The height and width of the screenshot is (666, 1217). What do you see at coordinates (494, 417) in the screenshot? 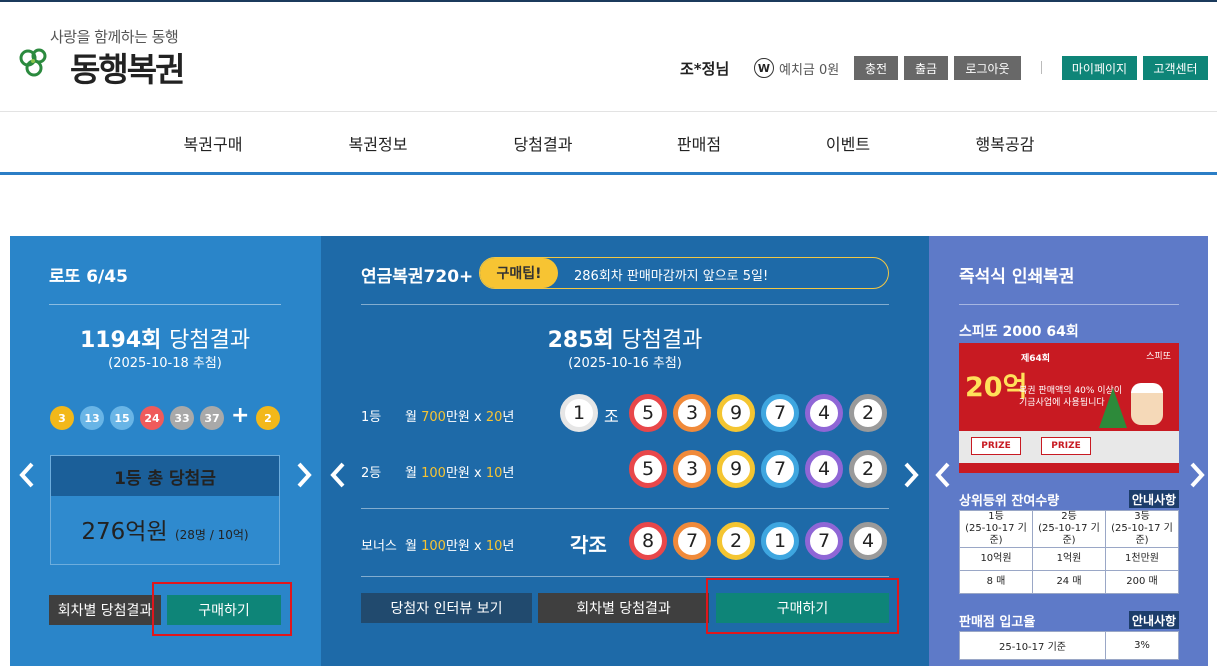
I see `rank1-years: 20` at bounding box center [494, 417].